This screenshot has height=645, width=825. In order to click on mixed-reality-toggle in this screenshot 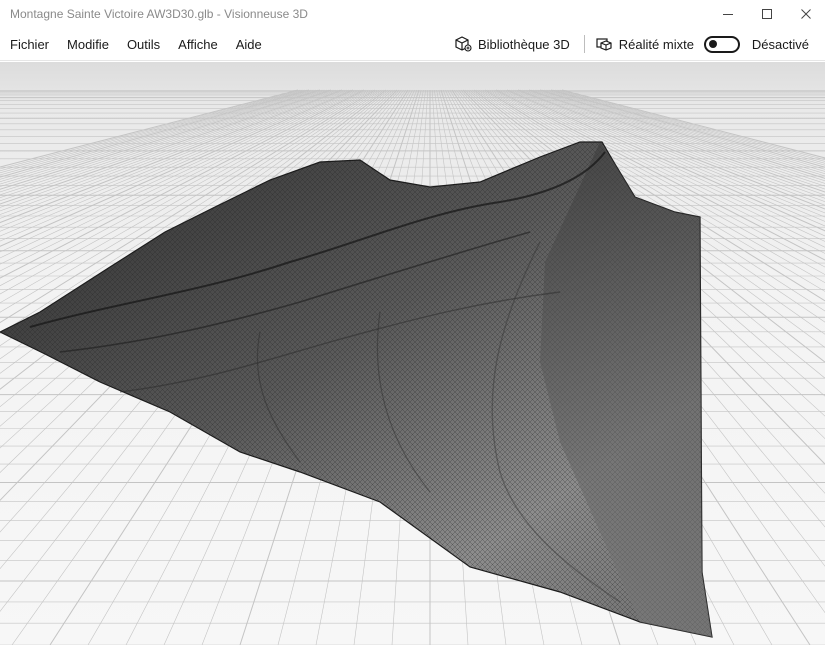, I will do `click(721, 44)`.